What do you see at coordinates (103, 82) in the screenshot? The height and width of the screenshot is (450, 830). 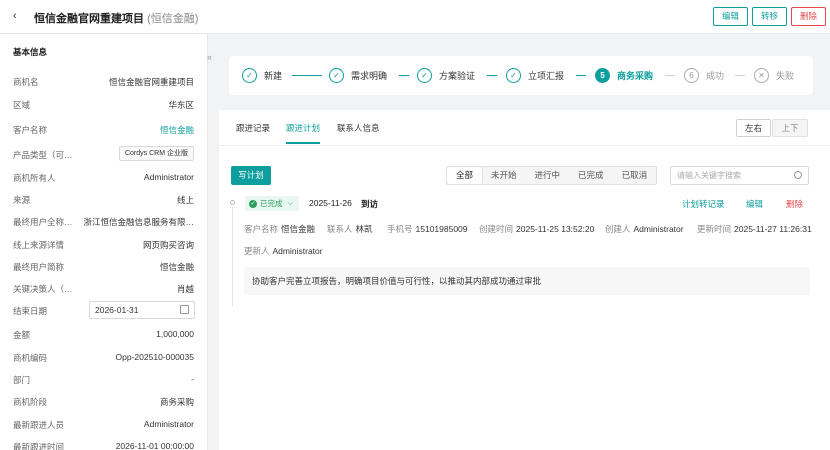 I see `field-row: 商机名 恒信金融官网重建项目` at bounding box center [103, 82].